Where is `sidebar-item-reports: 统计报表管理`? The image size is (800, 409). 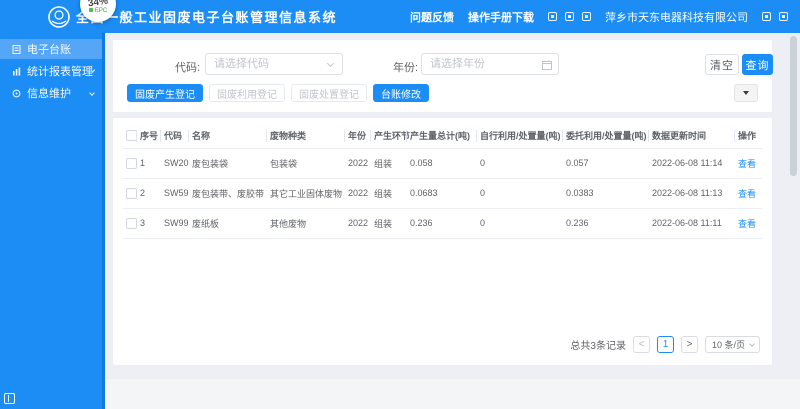
sidebar-item-reports: 统计报表管理 is located at coordinates (51, 71).